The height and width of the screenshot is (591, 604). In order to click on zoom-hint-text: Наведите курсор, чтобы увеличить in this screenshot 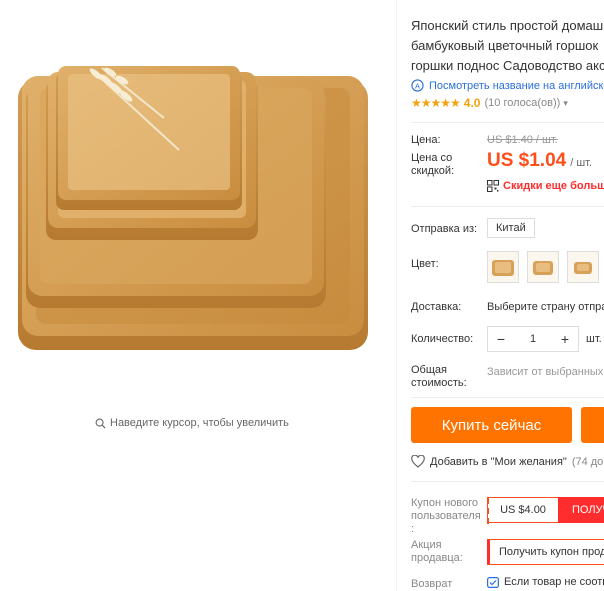, I will do `click(199, 423)`.